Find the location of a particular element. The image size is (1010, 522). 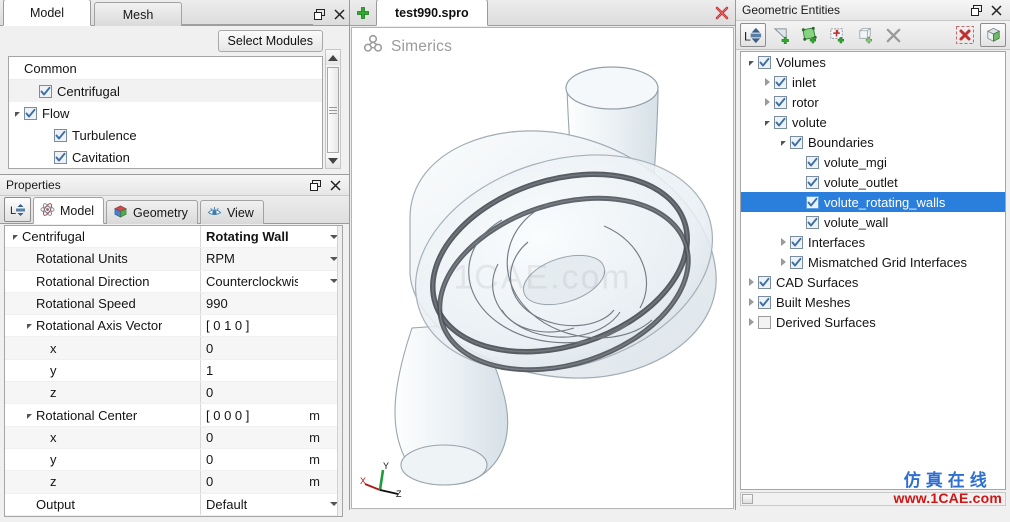

geometric-entity-item: Boundaries is located at coordinates (873, 142).